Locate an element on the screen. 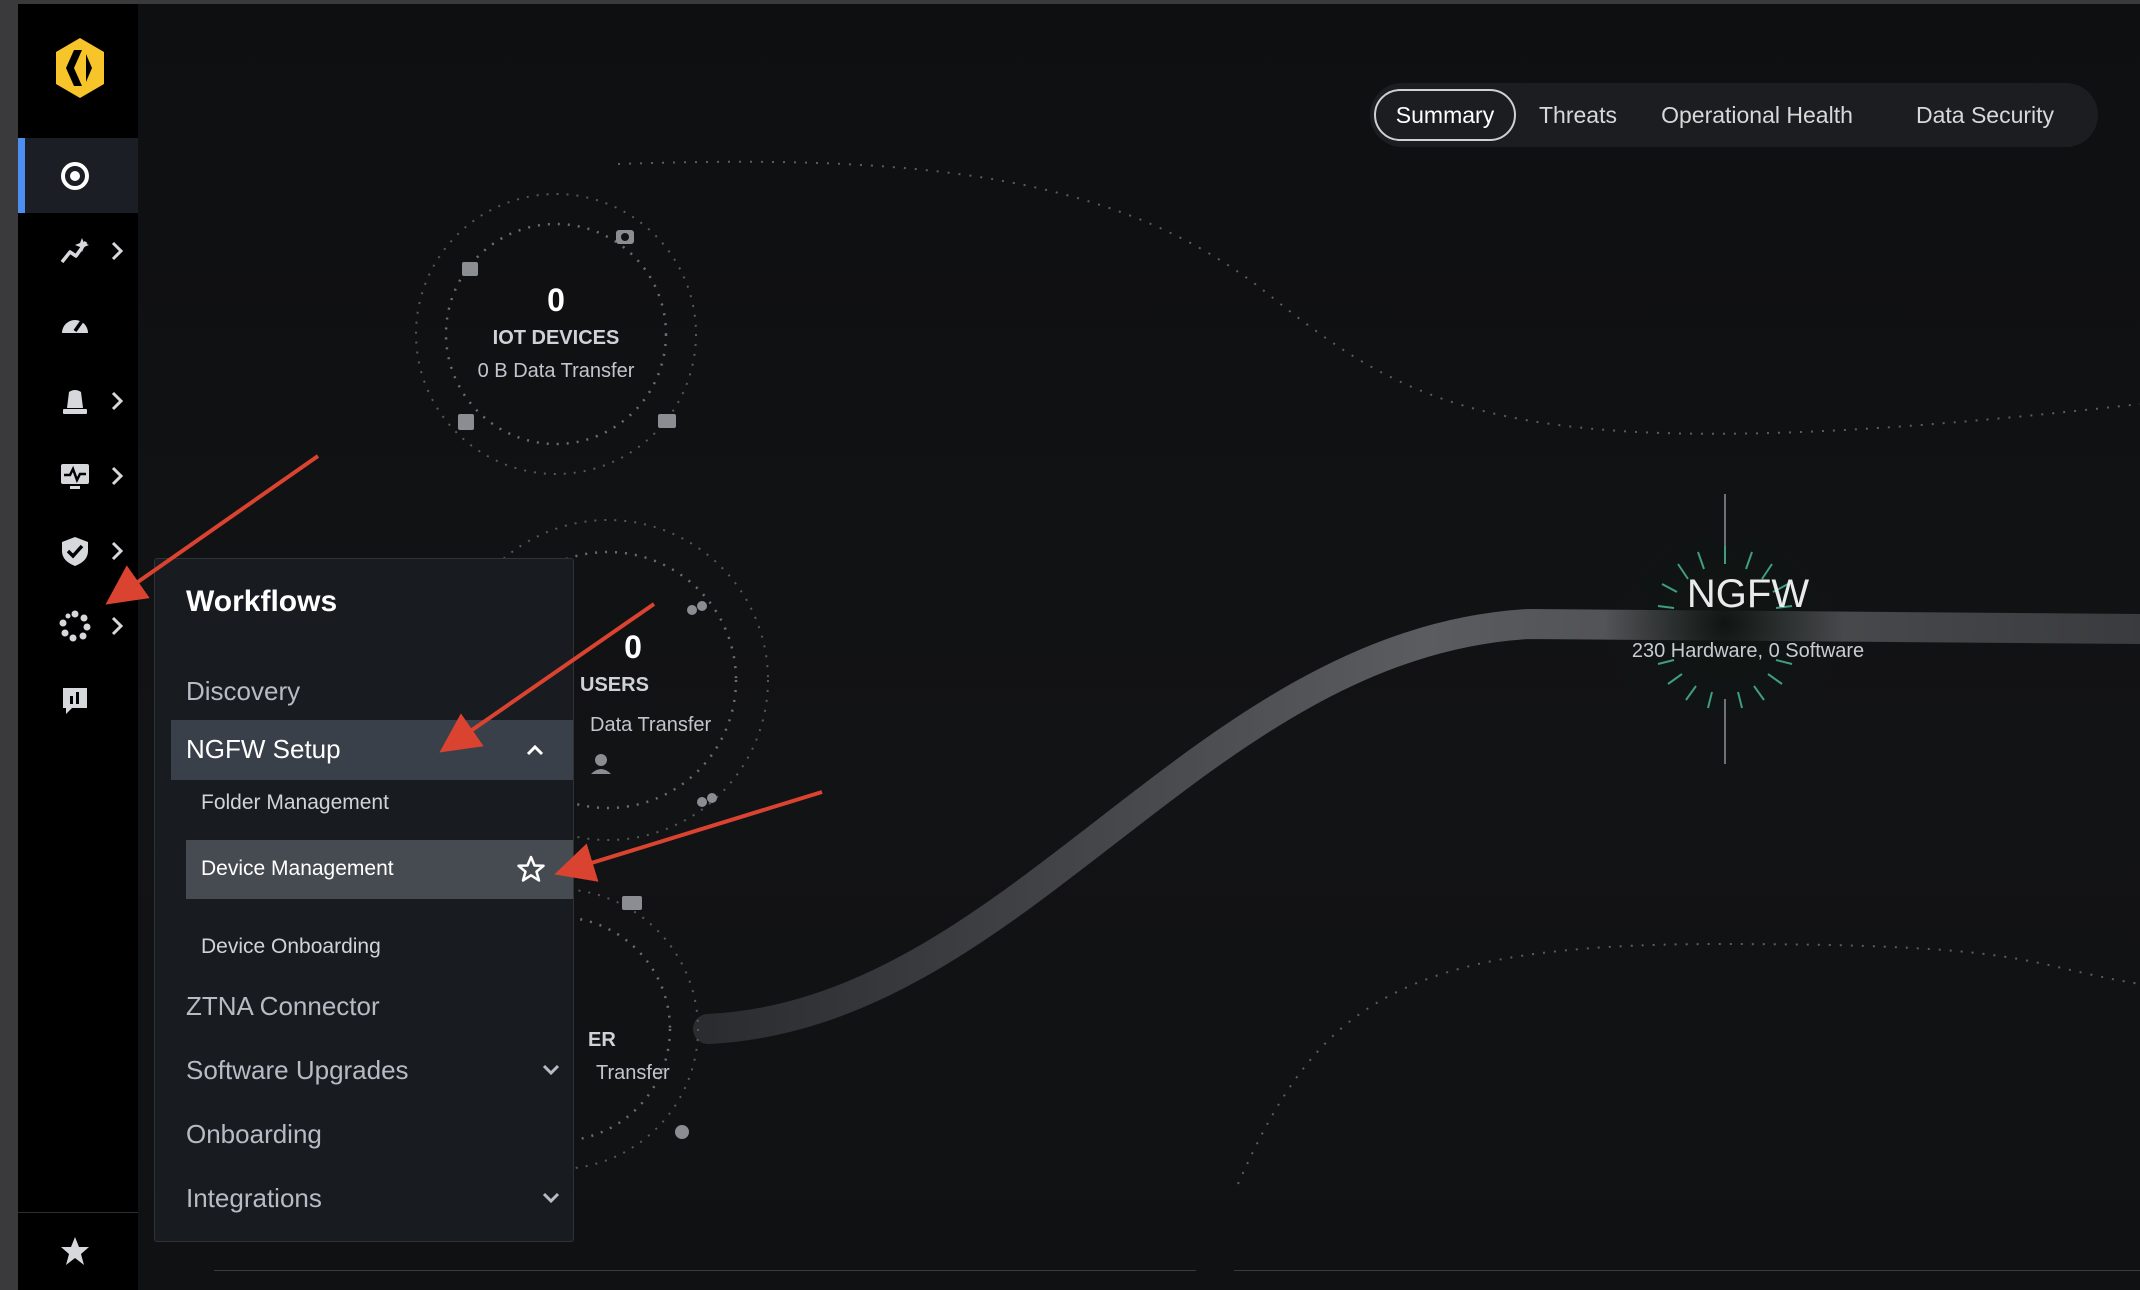 The height and width of the screenshot is (1290, 2140). sidebar-item-monitor is located at coordinates (78, 475).